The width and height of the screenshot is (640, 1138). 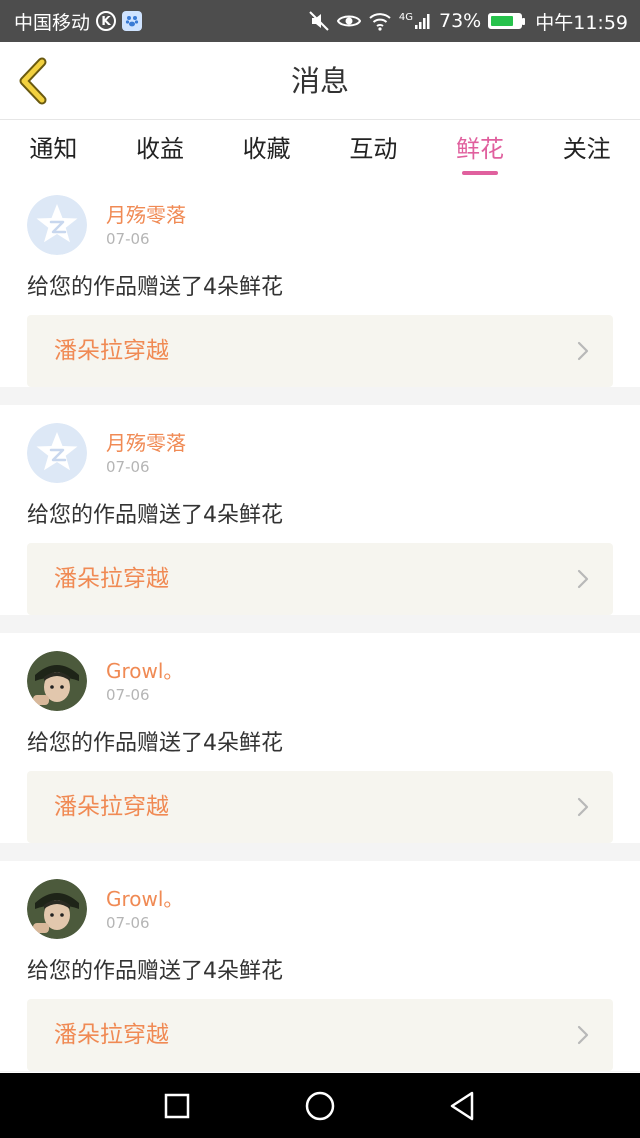 What do you see at coordinates (373, 149) in the screenshot?
I see `tab-3: 互动` at bounding box center [373, 149].